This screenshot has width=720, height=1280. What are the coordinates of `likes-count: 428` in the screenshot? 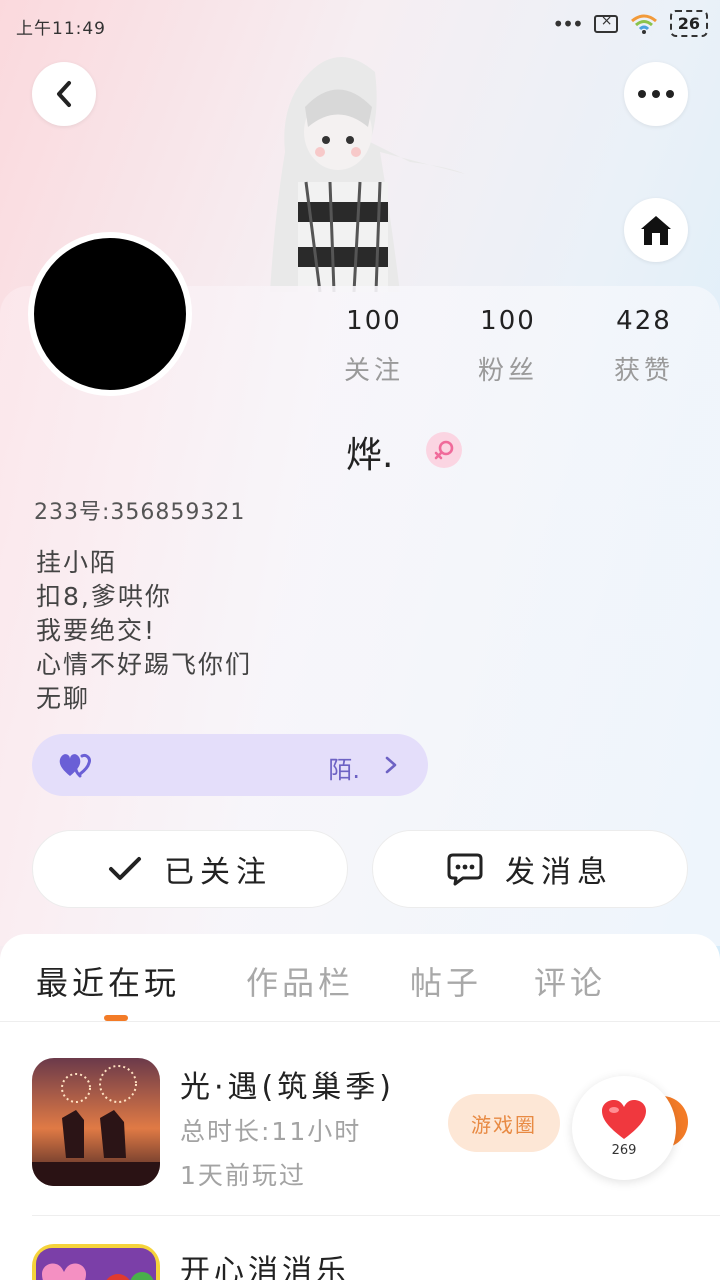 It's located at (644, 321).